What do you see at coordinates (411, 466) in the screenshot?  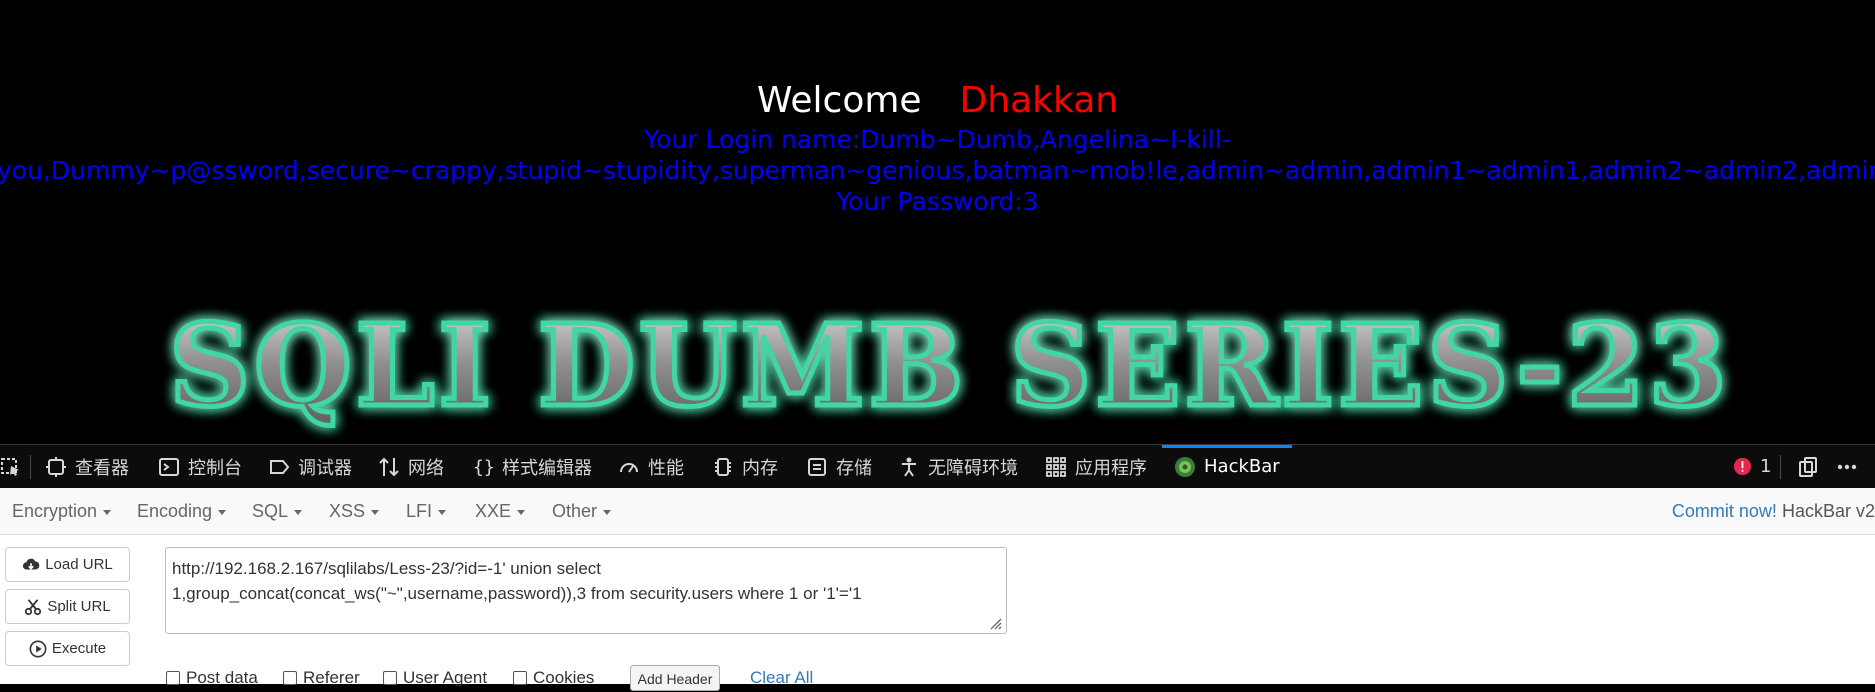 I see `tab-network: 网络` at bounding box center [411, 466].